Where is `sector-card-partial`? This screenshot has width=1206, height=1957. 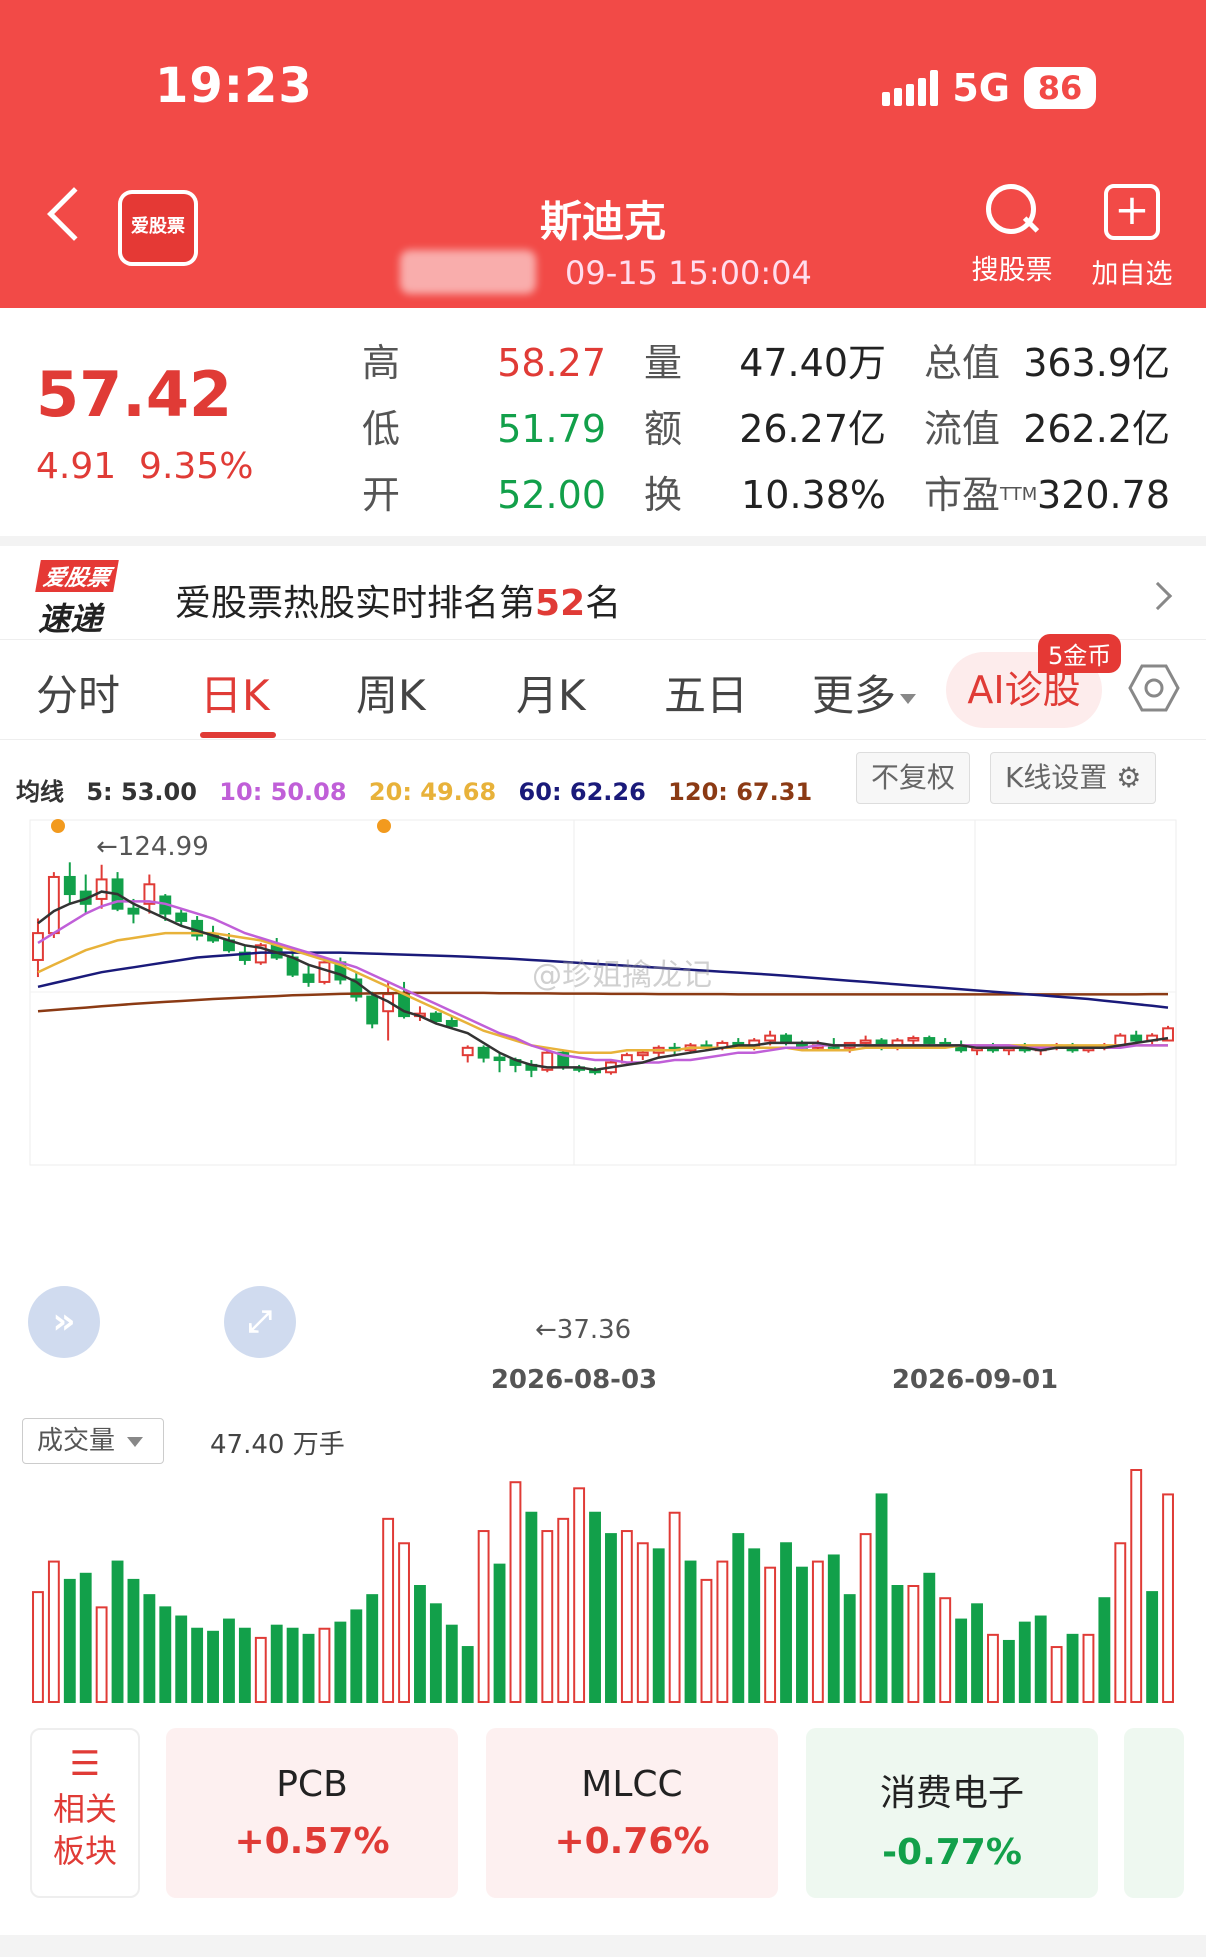
sector-card-partial is located at coordinates (1154, 1813).